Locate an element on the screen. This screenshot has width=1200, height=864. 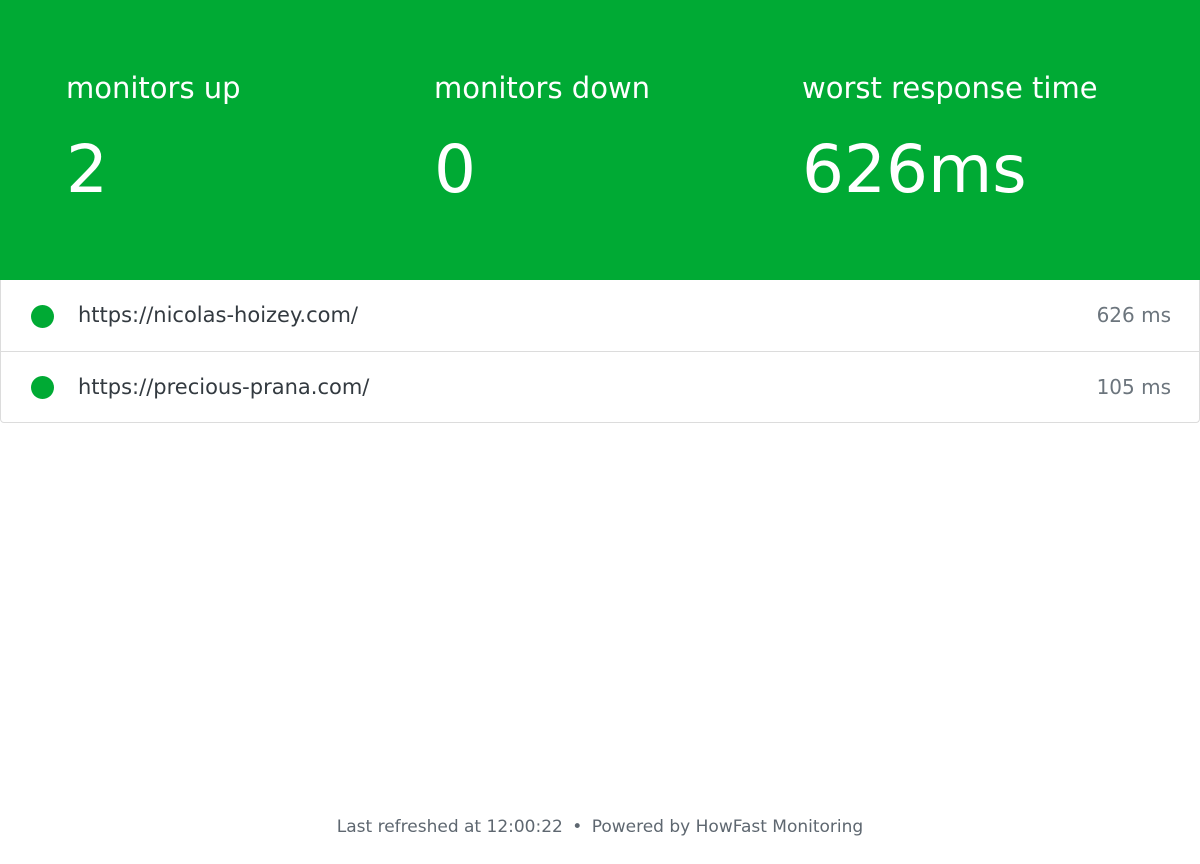
stat-value: 2 is located at coordinates (87, 169).